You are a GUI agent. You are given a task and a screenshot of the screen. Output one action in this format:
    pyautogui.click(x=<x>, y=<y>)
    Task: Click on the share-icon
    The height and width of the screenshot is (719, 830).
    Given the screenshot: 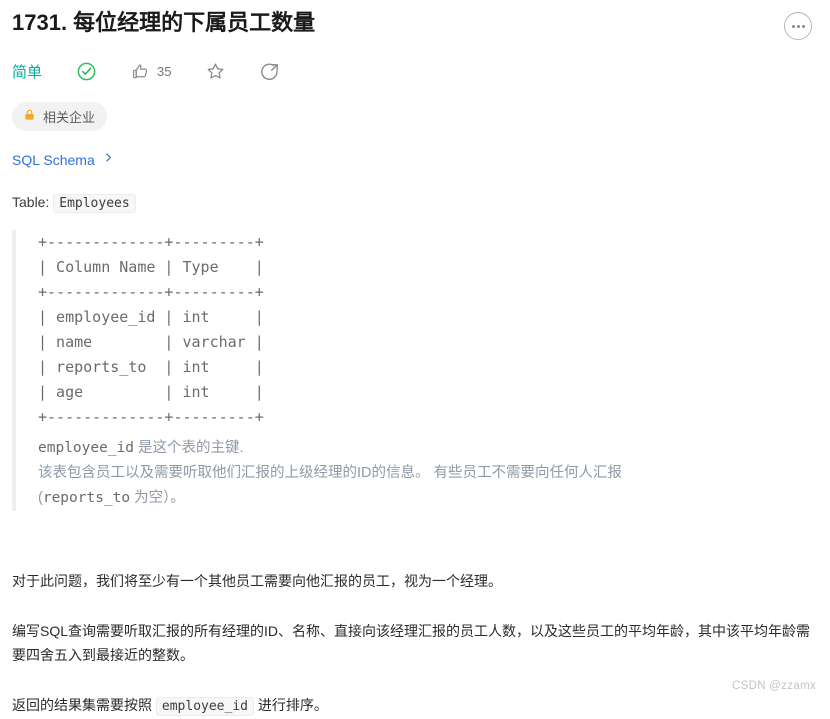 What is the action you would take?
    pyautogui.click(x=270, y=71)
    